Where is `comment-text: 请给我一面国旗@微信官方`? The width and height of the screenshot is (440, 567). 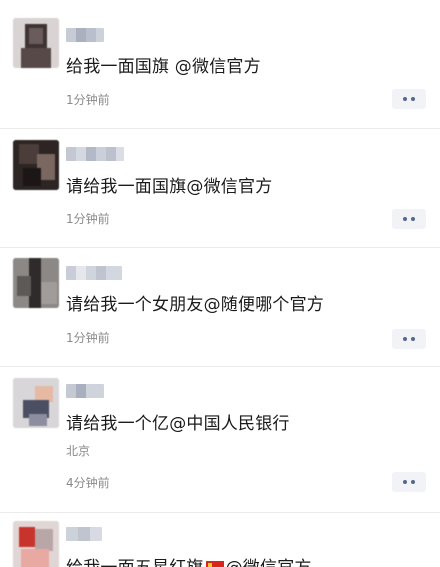 comment-text: 请给我一面国旗@微信官方 is located at coordinates (169, 187).